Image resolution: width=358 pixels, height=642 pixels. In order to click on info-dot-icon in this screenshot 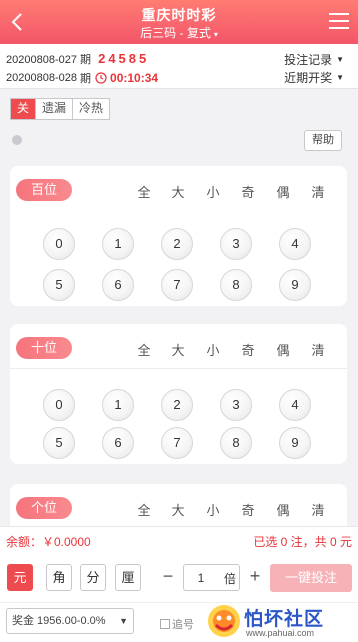, I will do `click(17, 140)`.